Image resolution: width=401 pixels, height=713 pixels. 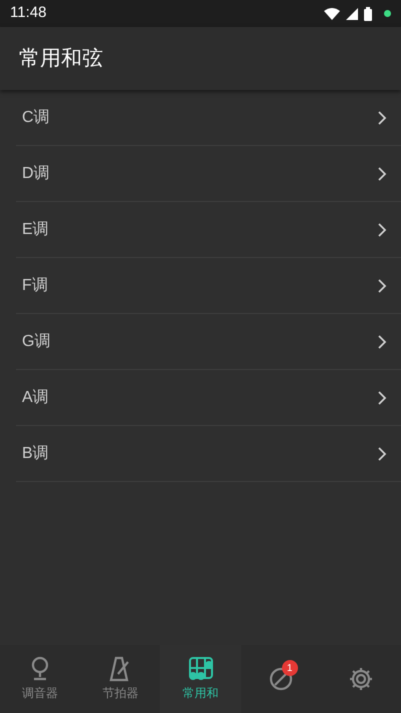 I want to click on chord-grid-icon, so click(x=201, y=669).